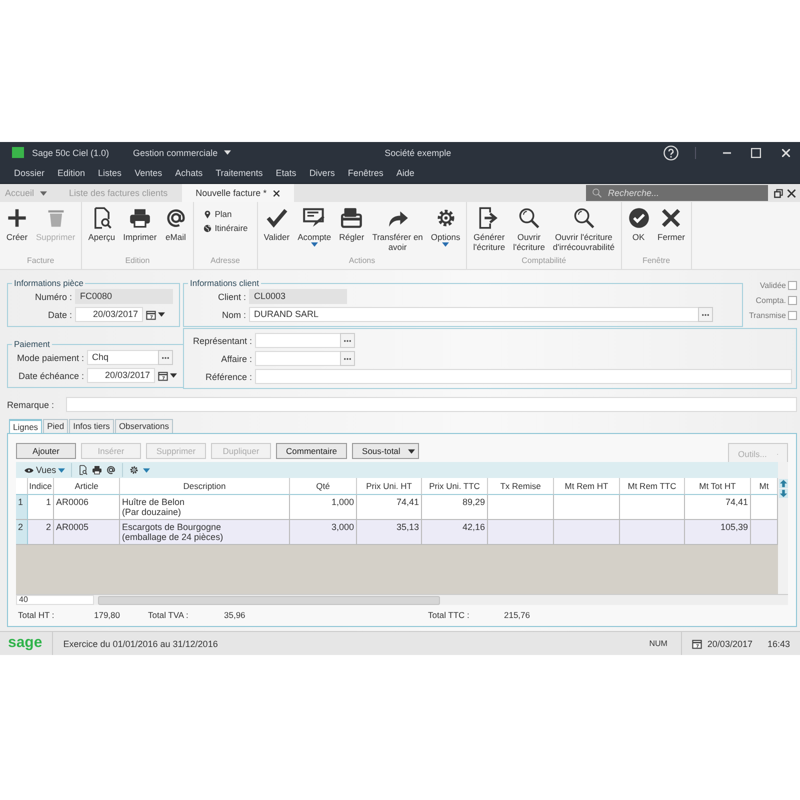 The width and height of the screenshot is (800, 800). I want to click on help-icon, so click(671, 152).